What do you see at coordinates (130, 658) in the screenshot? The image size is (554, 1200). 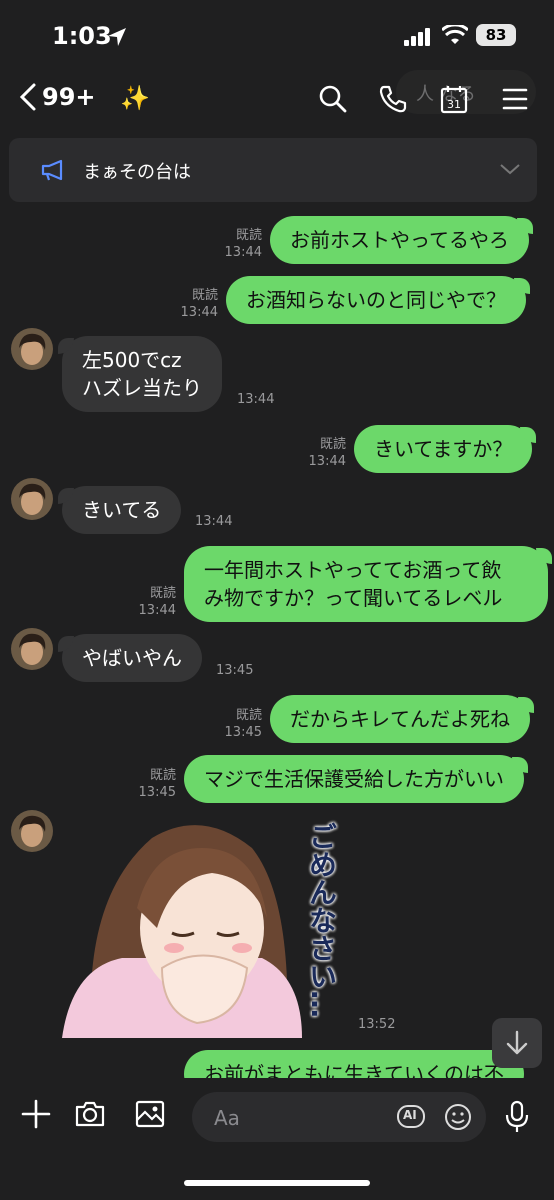 I see `their-message-bubble: やばいやん` at bounding box center [130, 658].